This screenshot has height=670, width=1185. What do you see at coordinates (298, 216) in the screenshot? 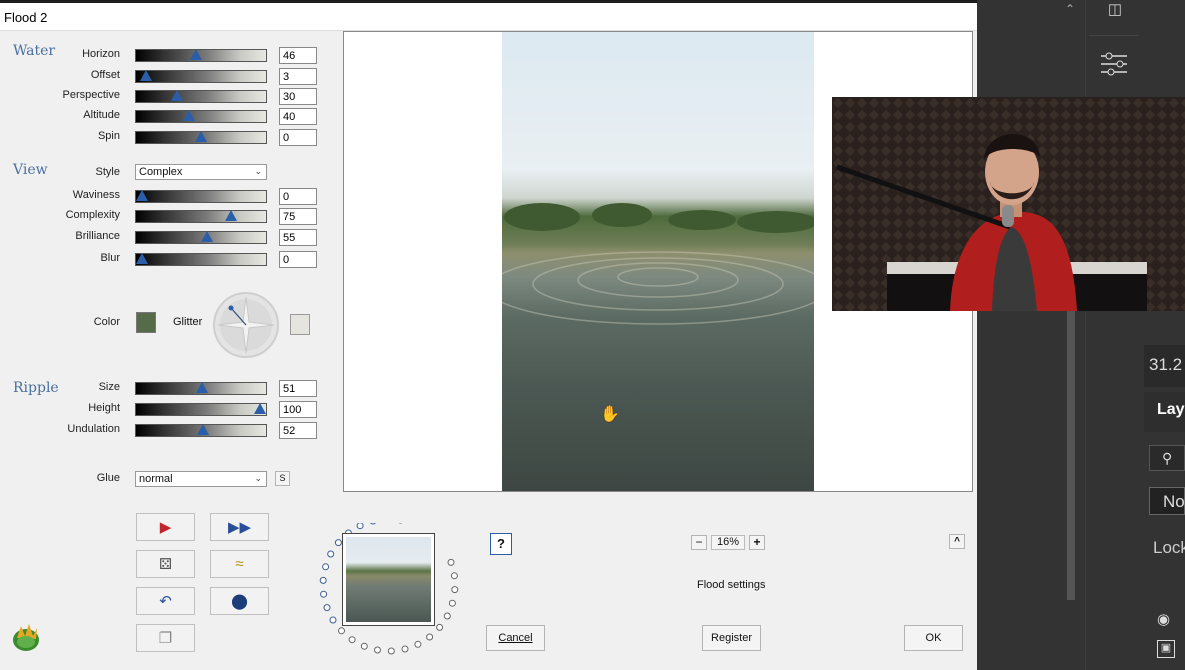
I see `slider-value-field: 75` at bounding box center [298, 216].